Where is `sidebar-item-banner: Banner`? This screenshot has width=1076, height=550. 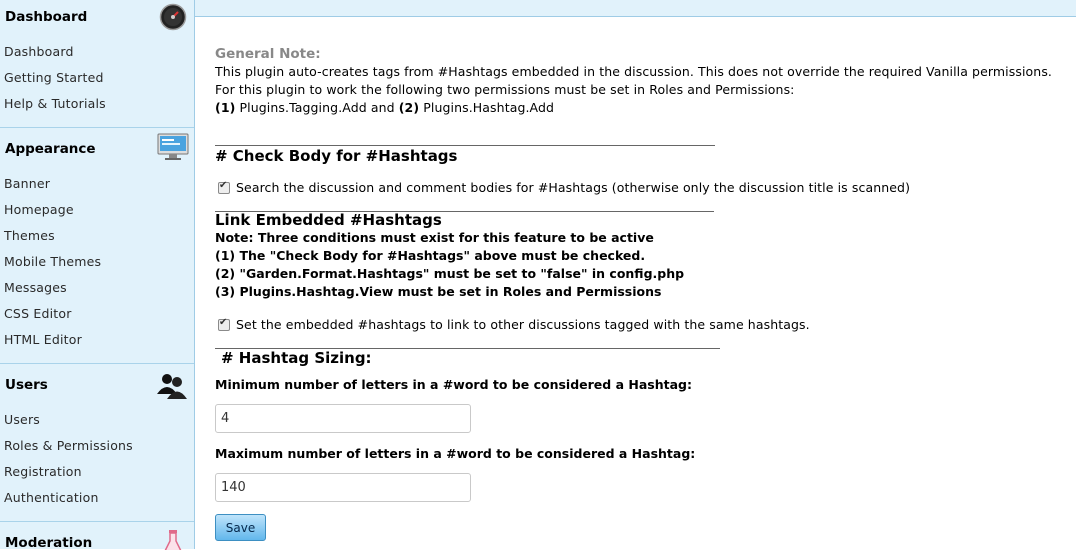
sidebar-item-banner: Banner is located at coordinates (27, 183).